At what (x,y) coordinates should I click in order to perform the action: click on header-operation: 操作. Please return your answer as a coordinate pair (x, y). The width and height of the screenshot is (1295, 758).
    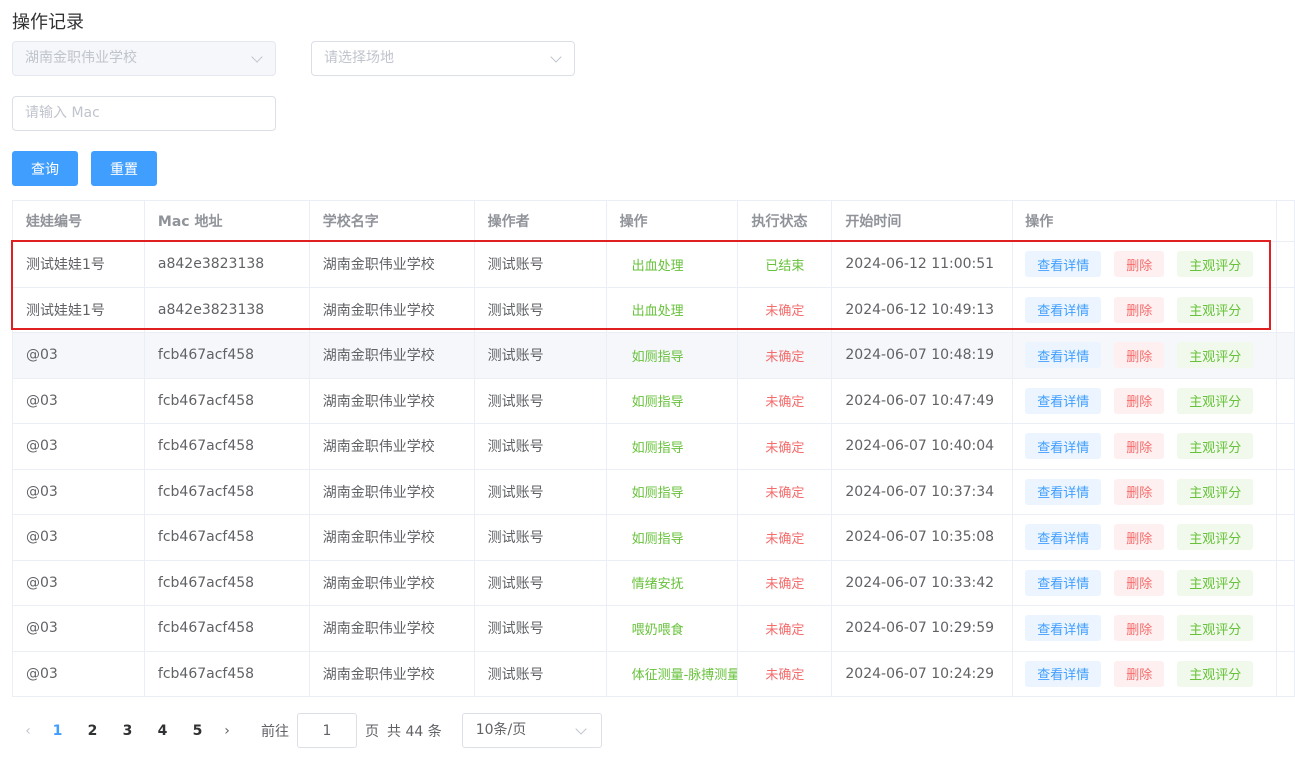
    Looking at the image, I should click on (673, 221).